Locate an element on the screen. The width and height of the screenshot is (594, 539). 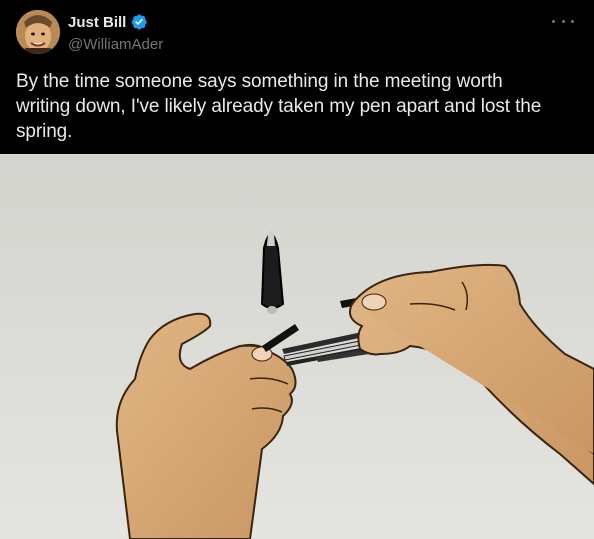
avatar-photo is located at coordinates (38, 32).